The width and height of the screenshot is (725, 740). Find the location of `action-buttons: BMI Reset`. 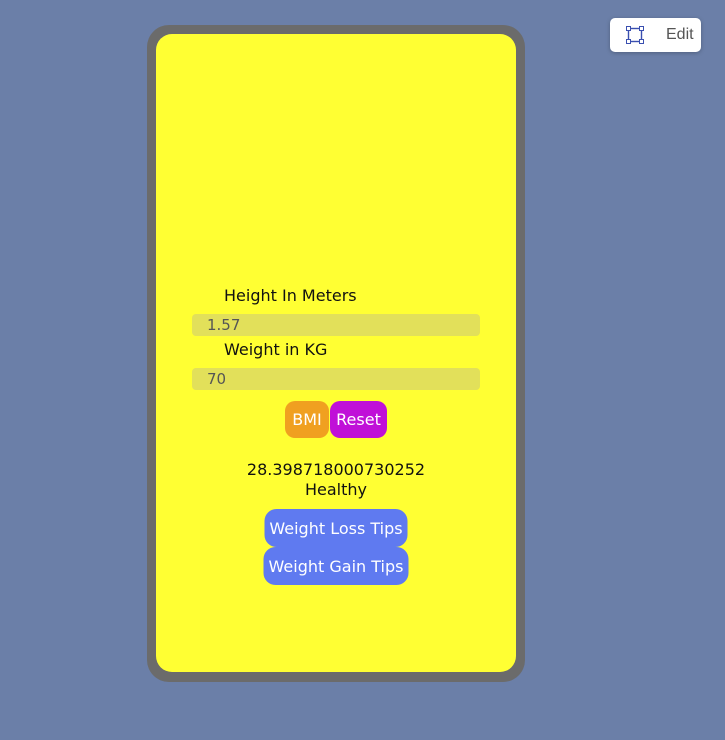

action-buttons: BMI Reset is located at coordinates (336, 419).